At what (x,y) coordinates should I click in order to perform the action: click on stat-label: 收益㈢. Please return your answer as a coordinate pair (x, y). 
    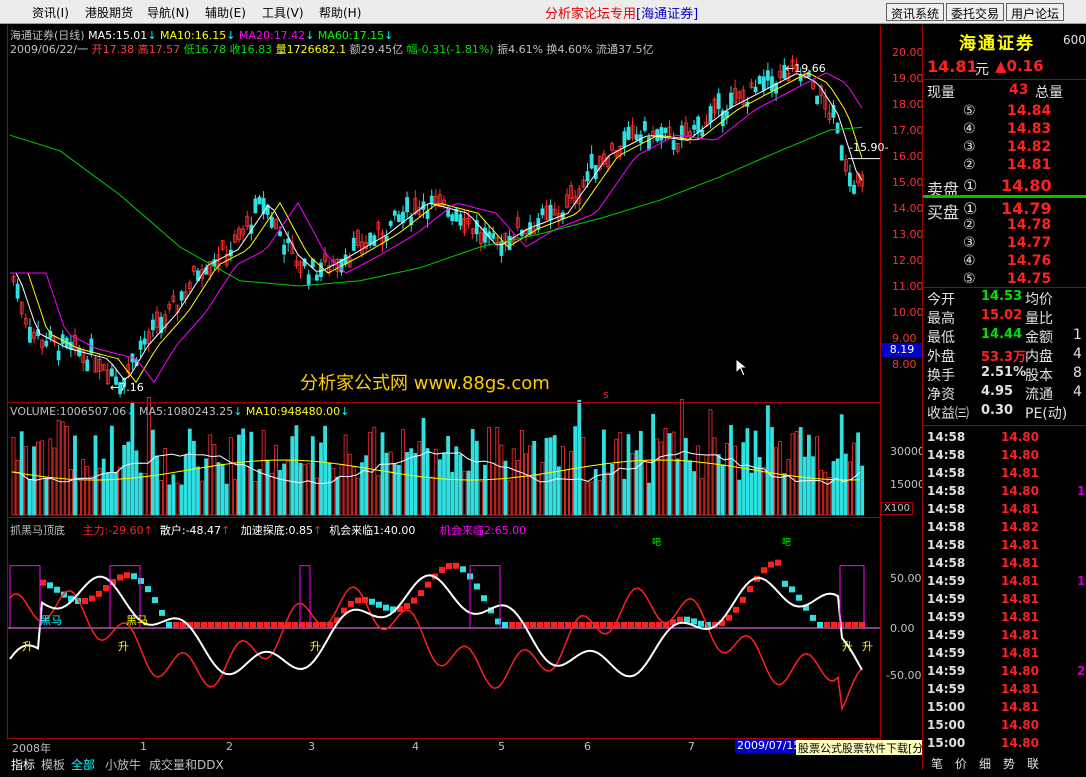
    Looking at the image, I should click on (948, 414).